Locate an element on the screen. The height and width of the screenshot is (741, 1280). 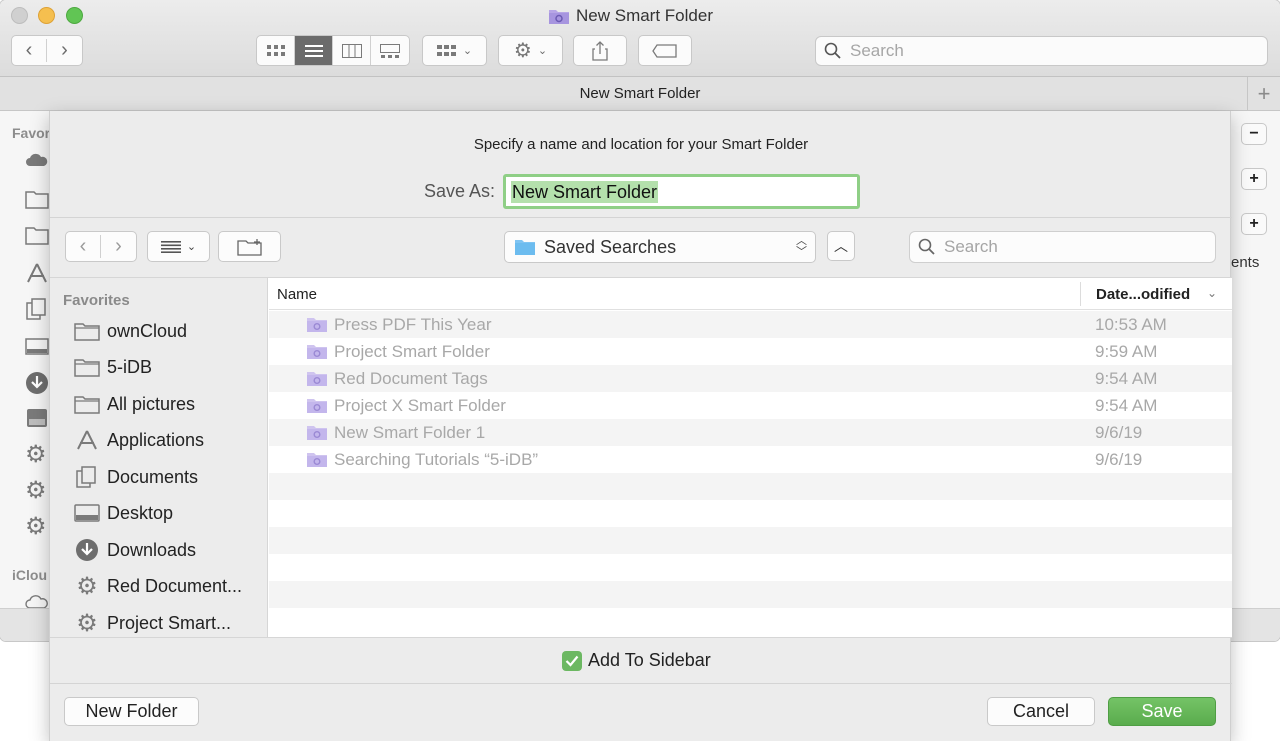
sidebar-item-5-idb: 5-iDB is located at coordinates (113, 367).